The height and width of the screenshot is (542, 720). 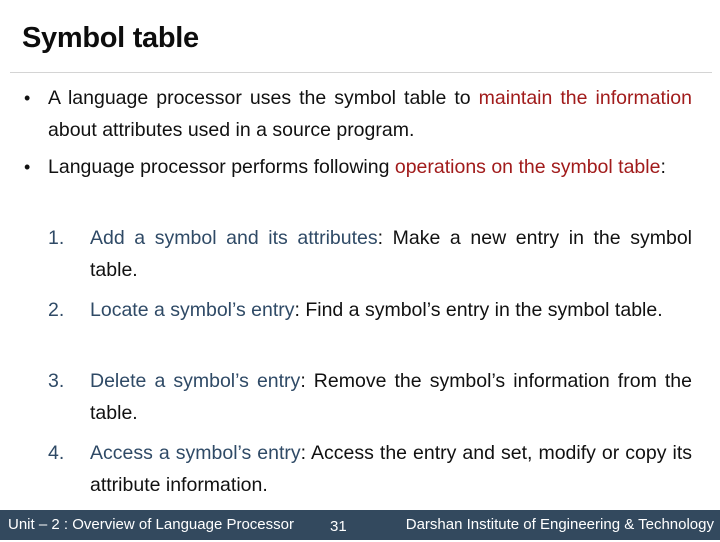 What do you see at coordinates (195, 381) in the screenshot?
I see `operation-term: Delete a symbol’s entry` at bounding box center [195, 381].